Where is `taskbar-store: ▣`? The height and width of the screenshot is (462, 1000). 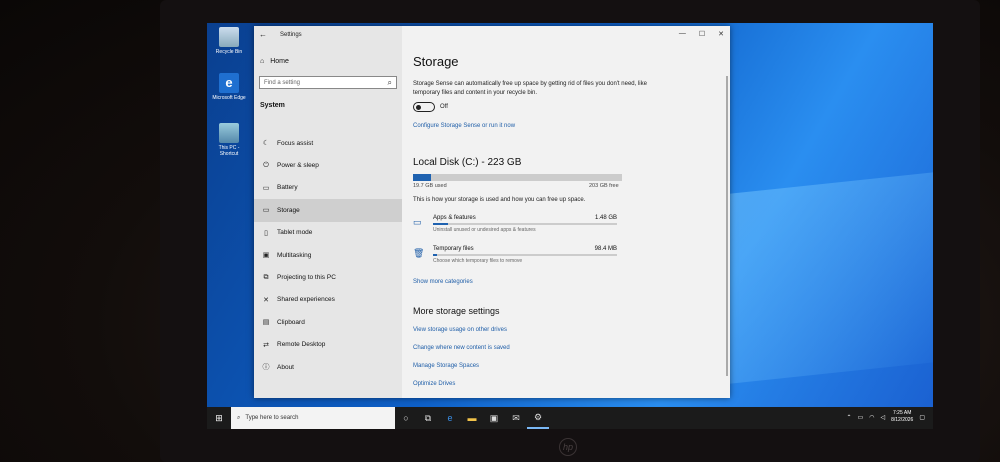
taskbar-store: ▣ is located at coordinates (494, 418).